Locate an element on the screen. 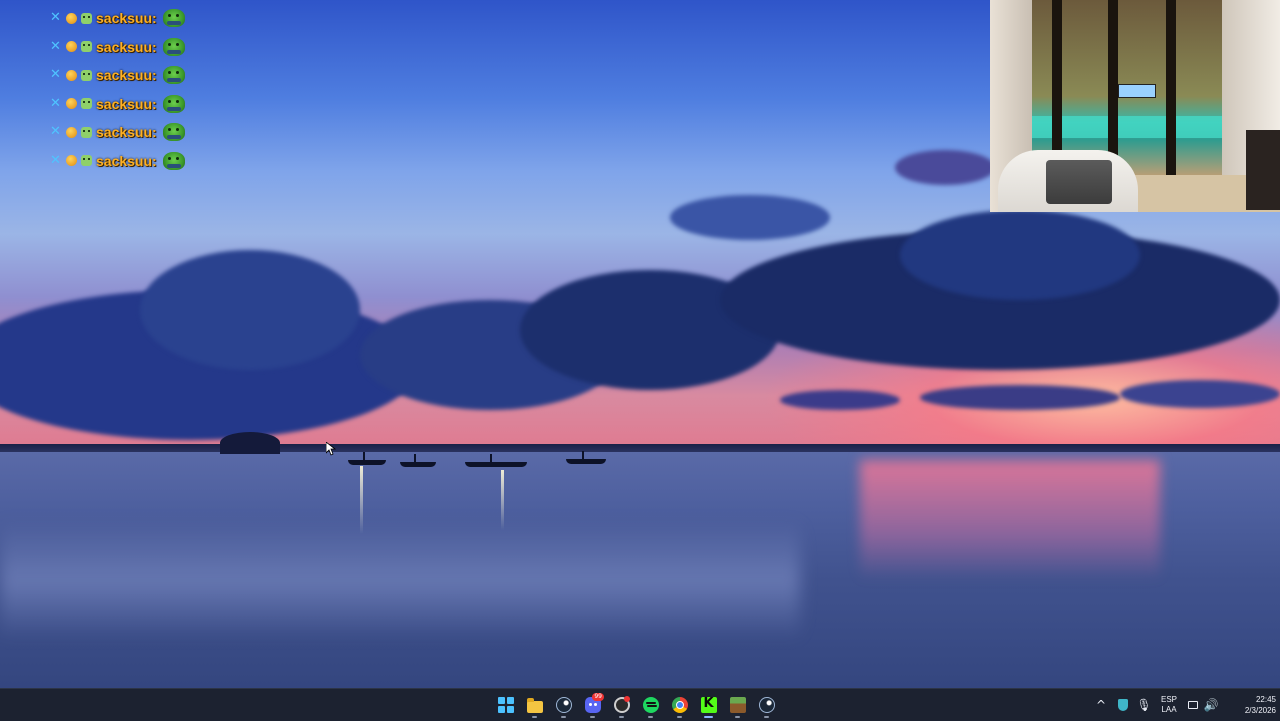 This screenshot has height=721, width=1280. webcam-shelf is located at coordinates (1263, 170).